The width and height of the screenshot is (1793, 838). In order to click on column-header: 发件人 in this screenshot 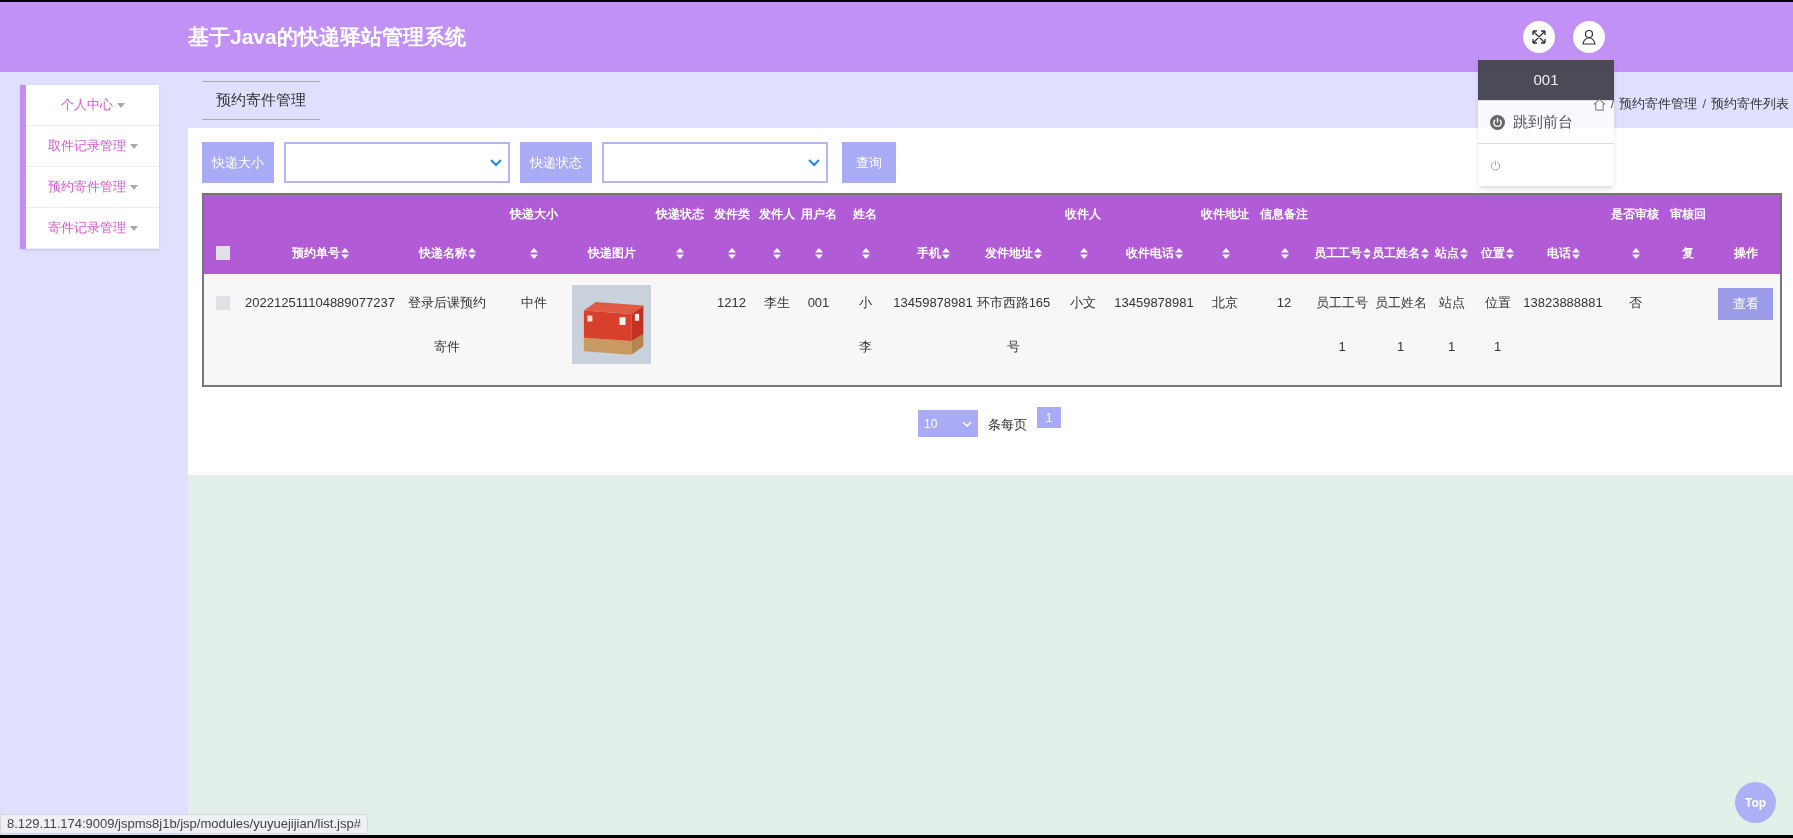, I will do `click(776, 214)`.